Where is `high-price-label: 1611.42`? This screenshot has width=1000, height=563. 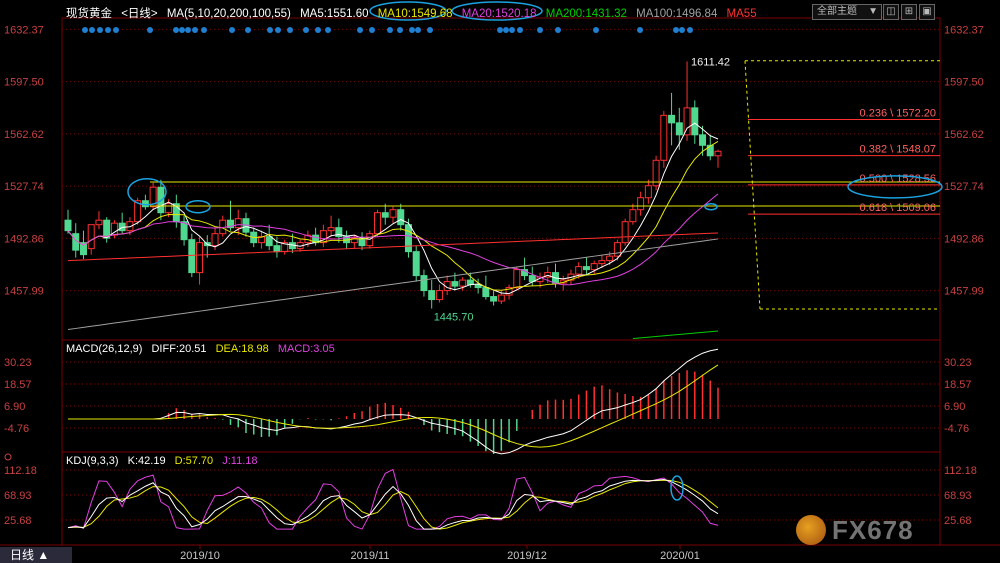
high-price-label: 1611.42 is located at coordinates (710, 62).